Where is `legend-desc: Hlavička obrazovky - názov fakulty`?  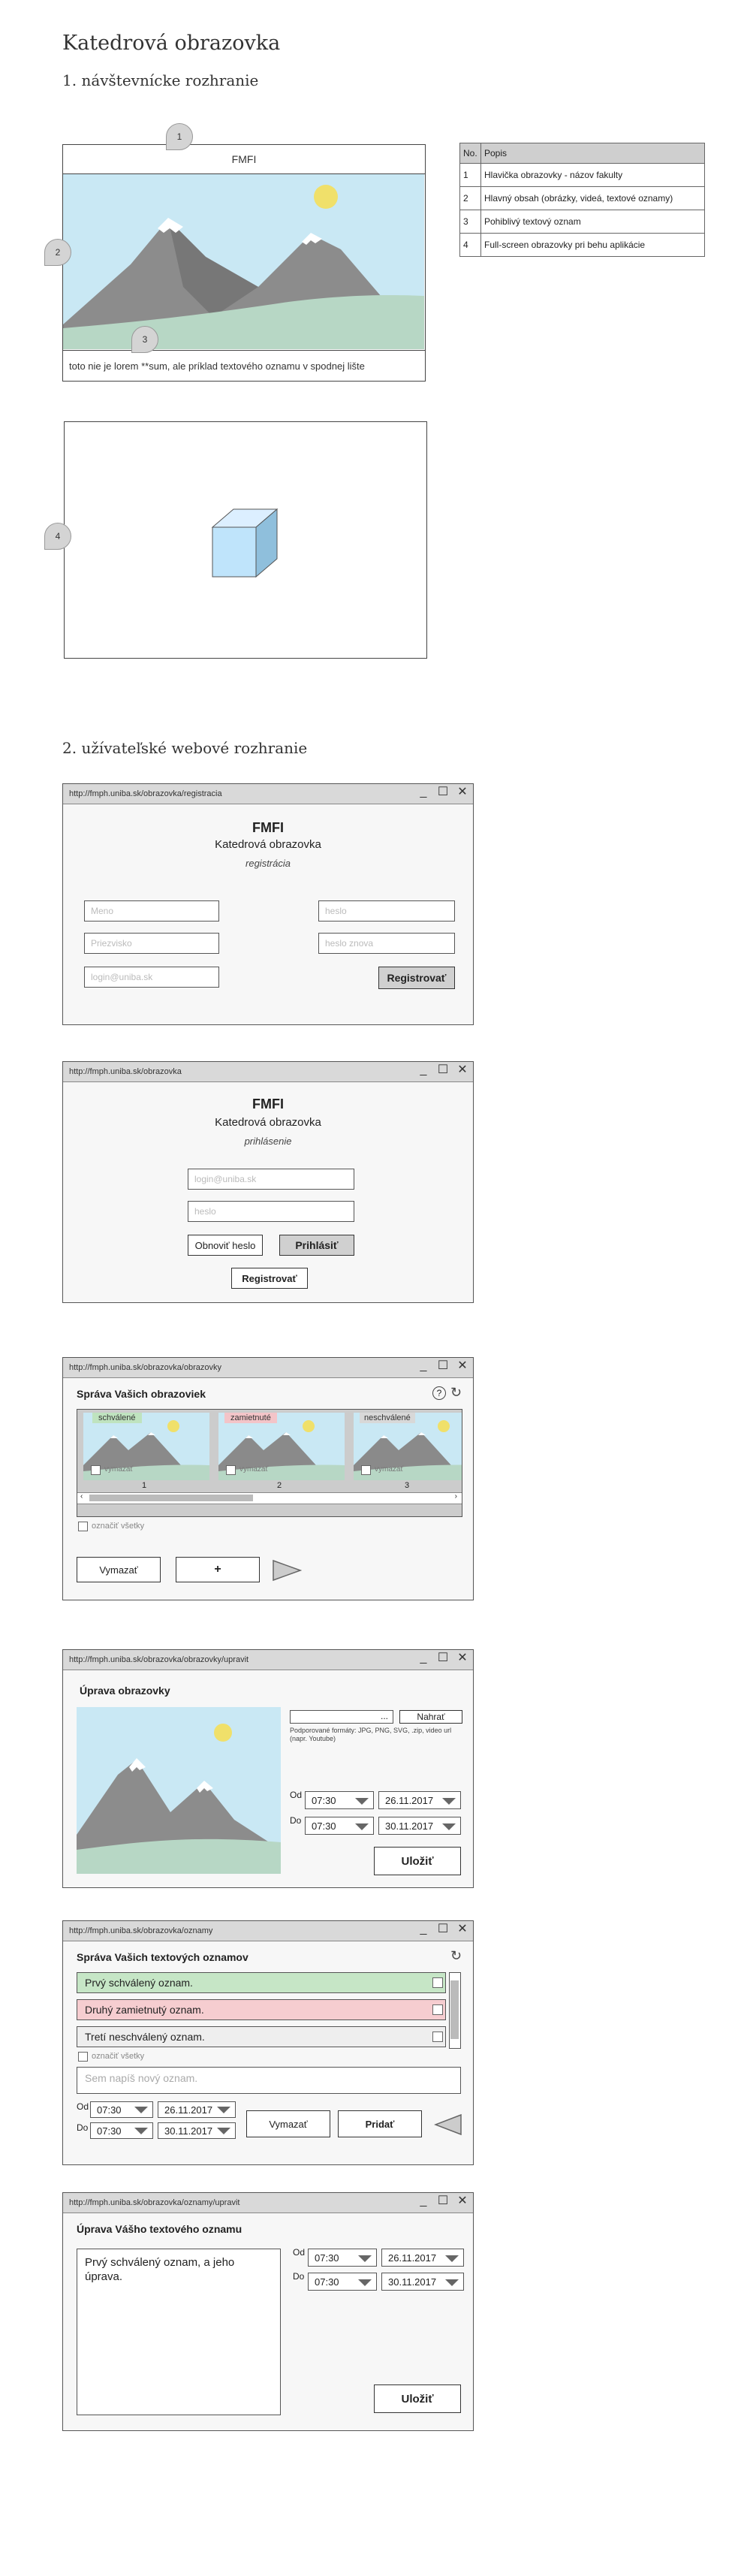 legend-desc: Hlavička obrazovky - názov fakulty is located at coordinates (592, 175).